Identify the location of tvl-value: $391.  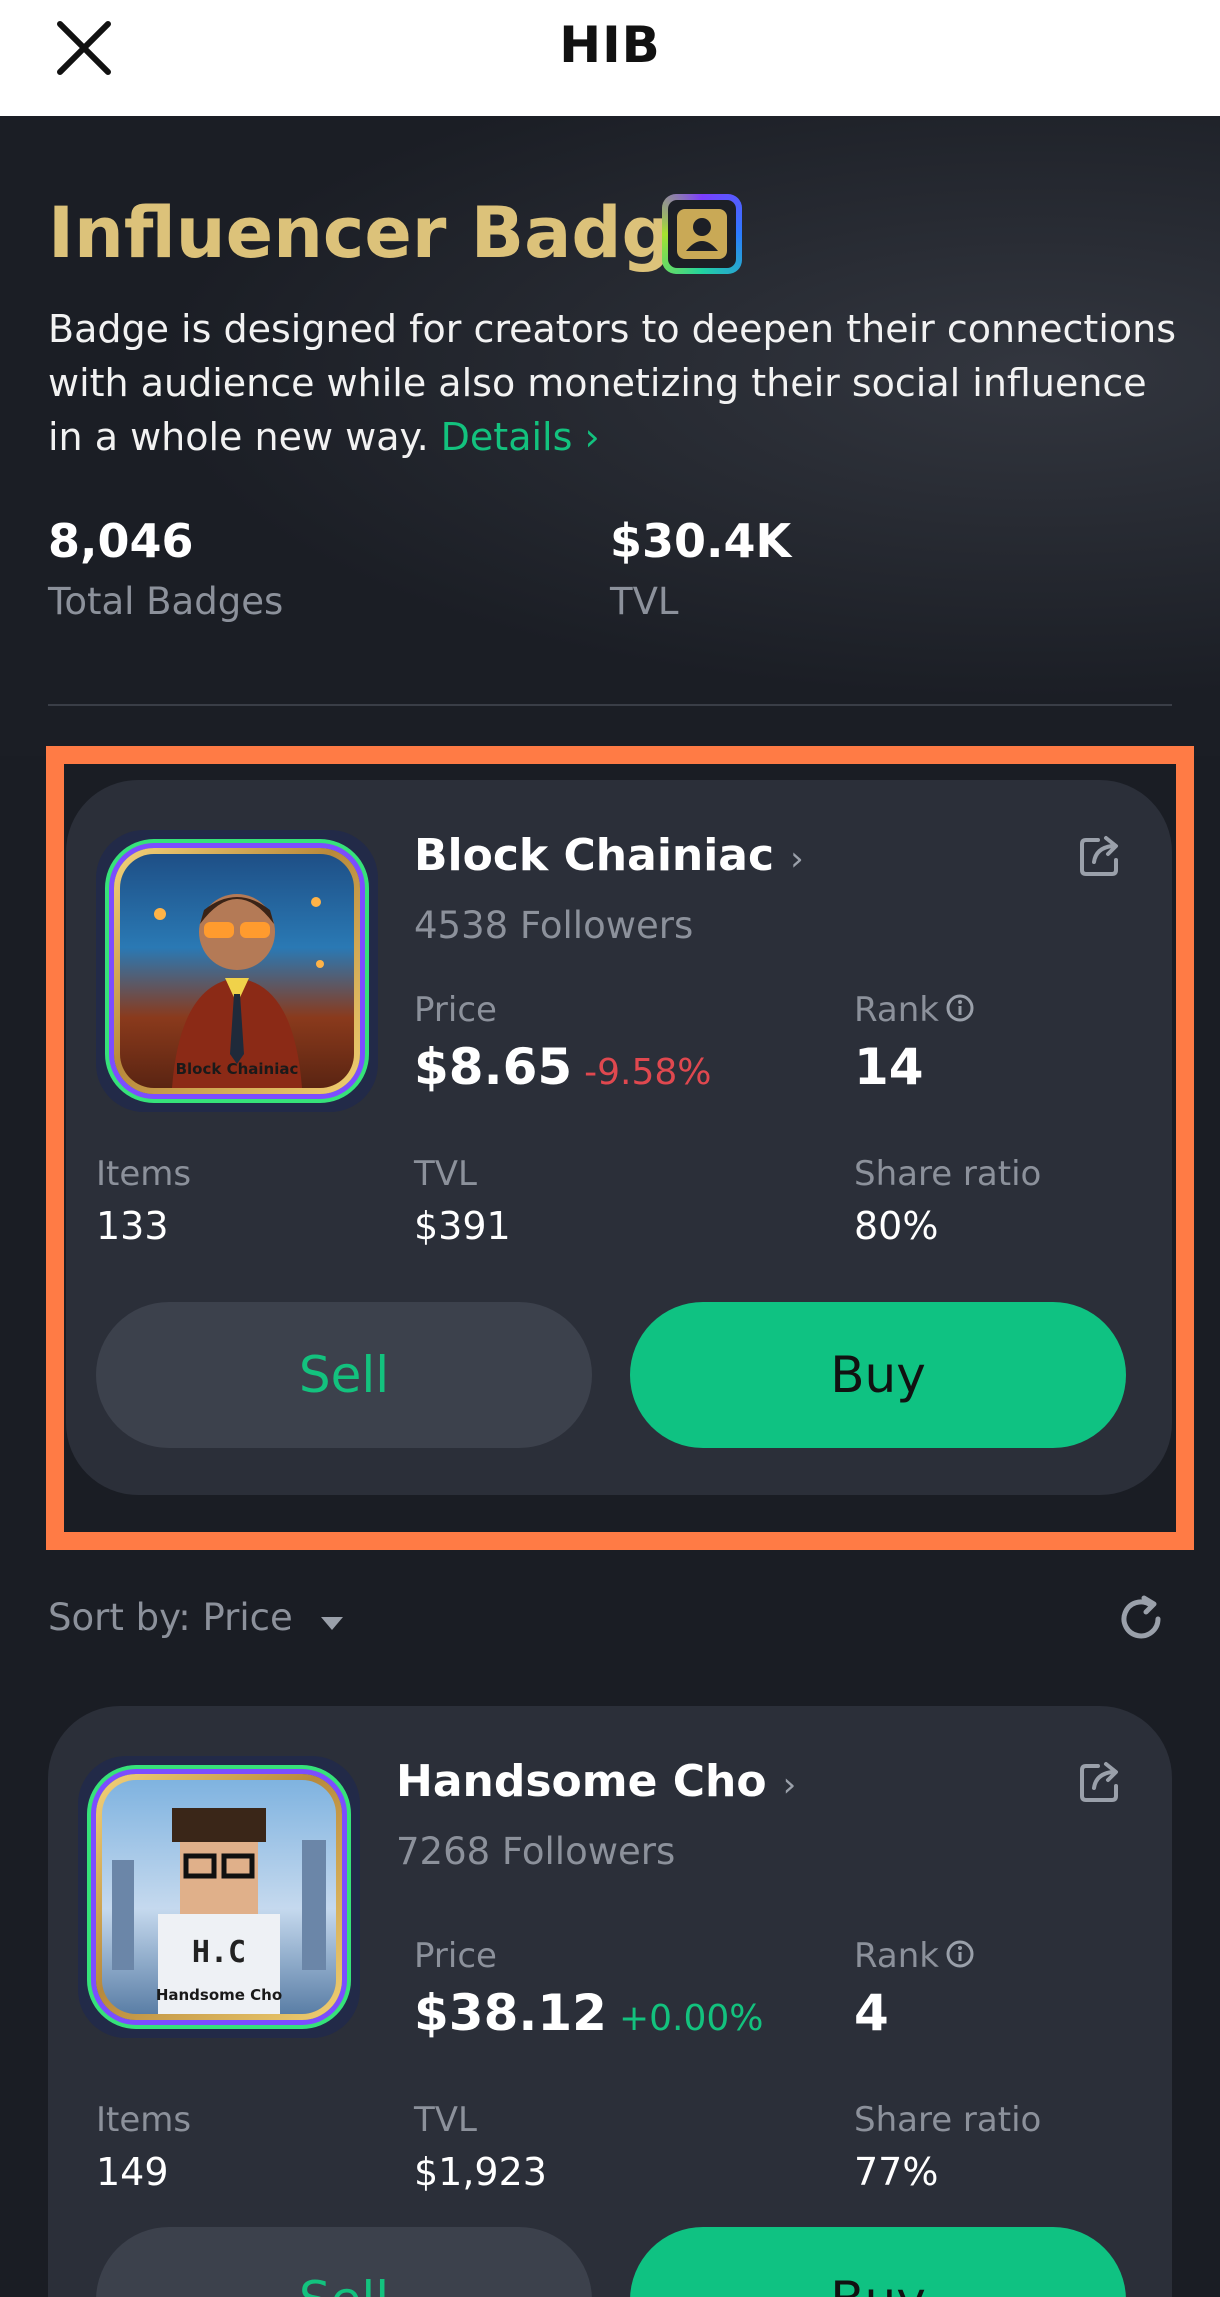
(462, 1226).